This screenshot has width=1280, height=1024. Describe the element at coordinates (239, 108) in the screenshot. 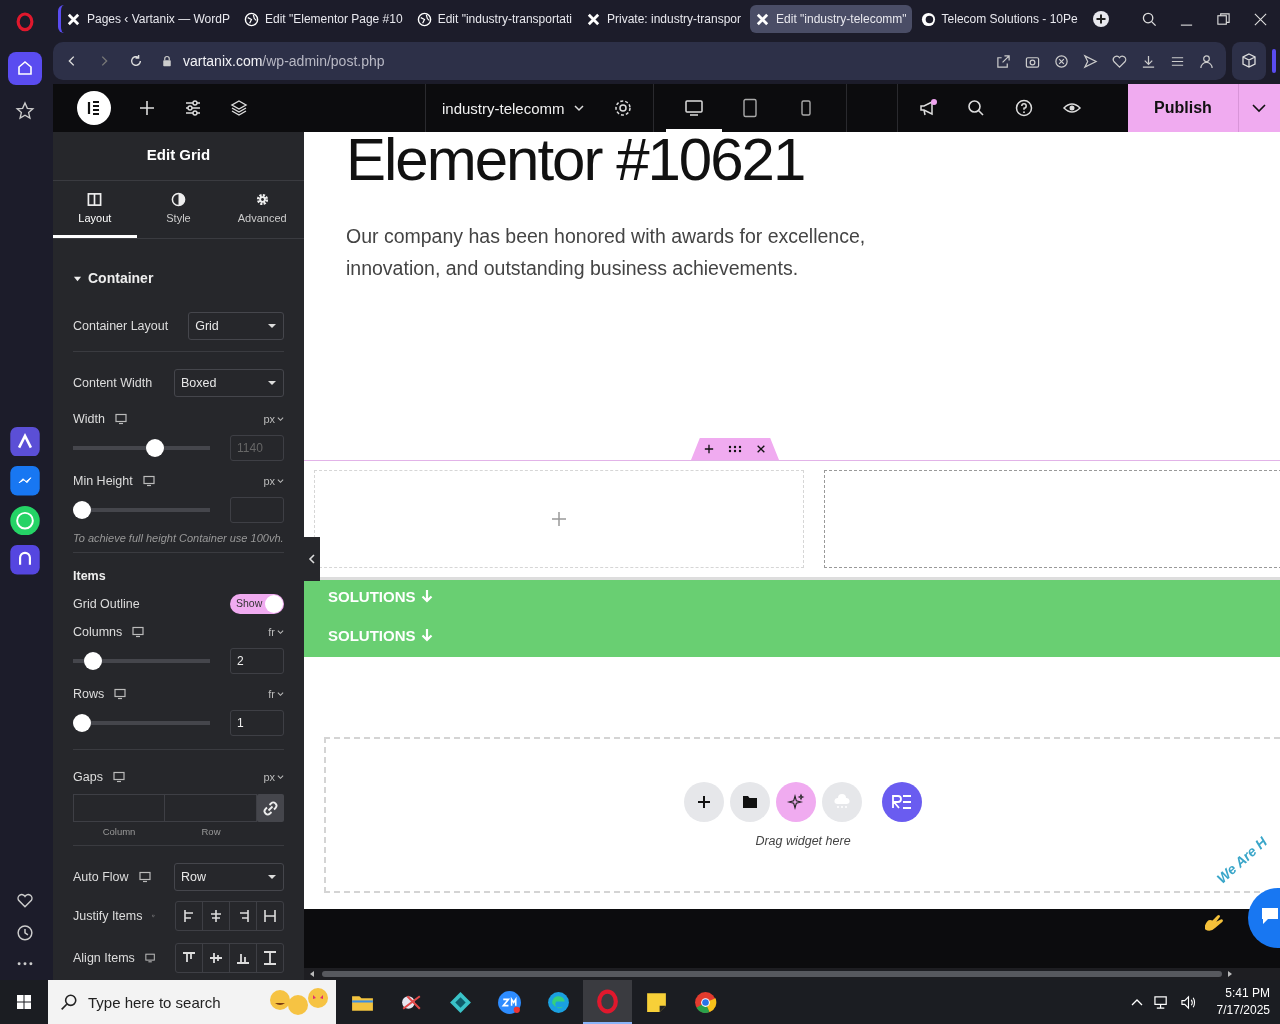

I see `layers-icon` at that location.